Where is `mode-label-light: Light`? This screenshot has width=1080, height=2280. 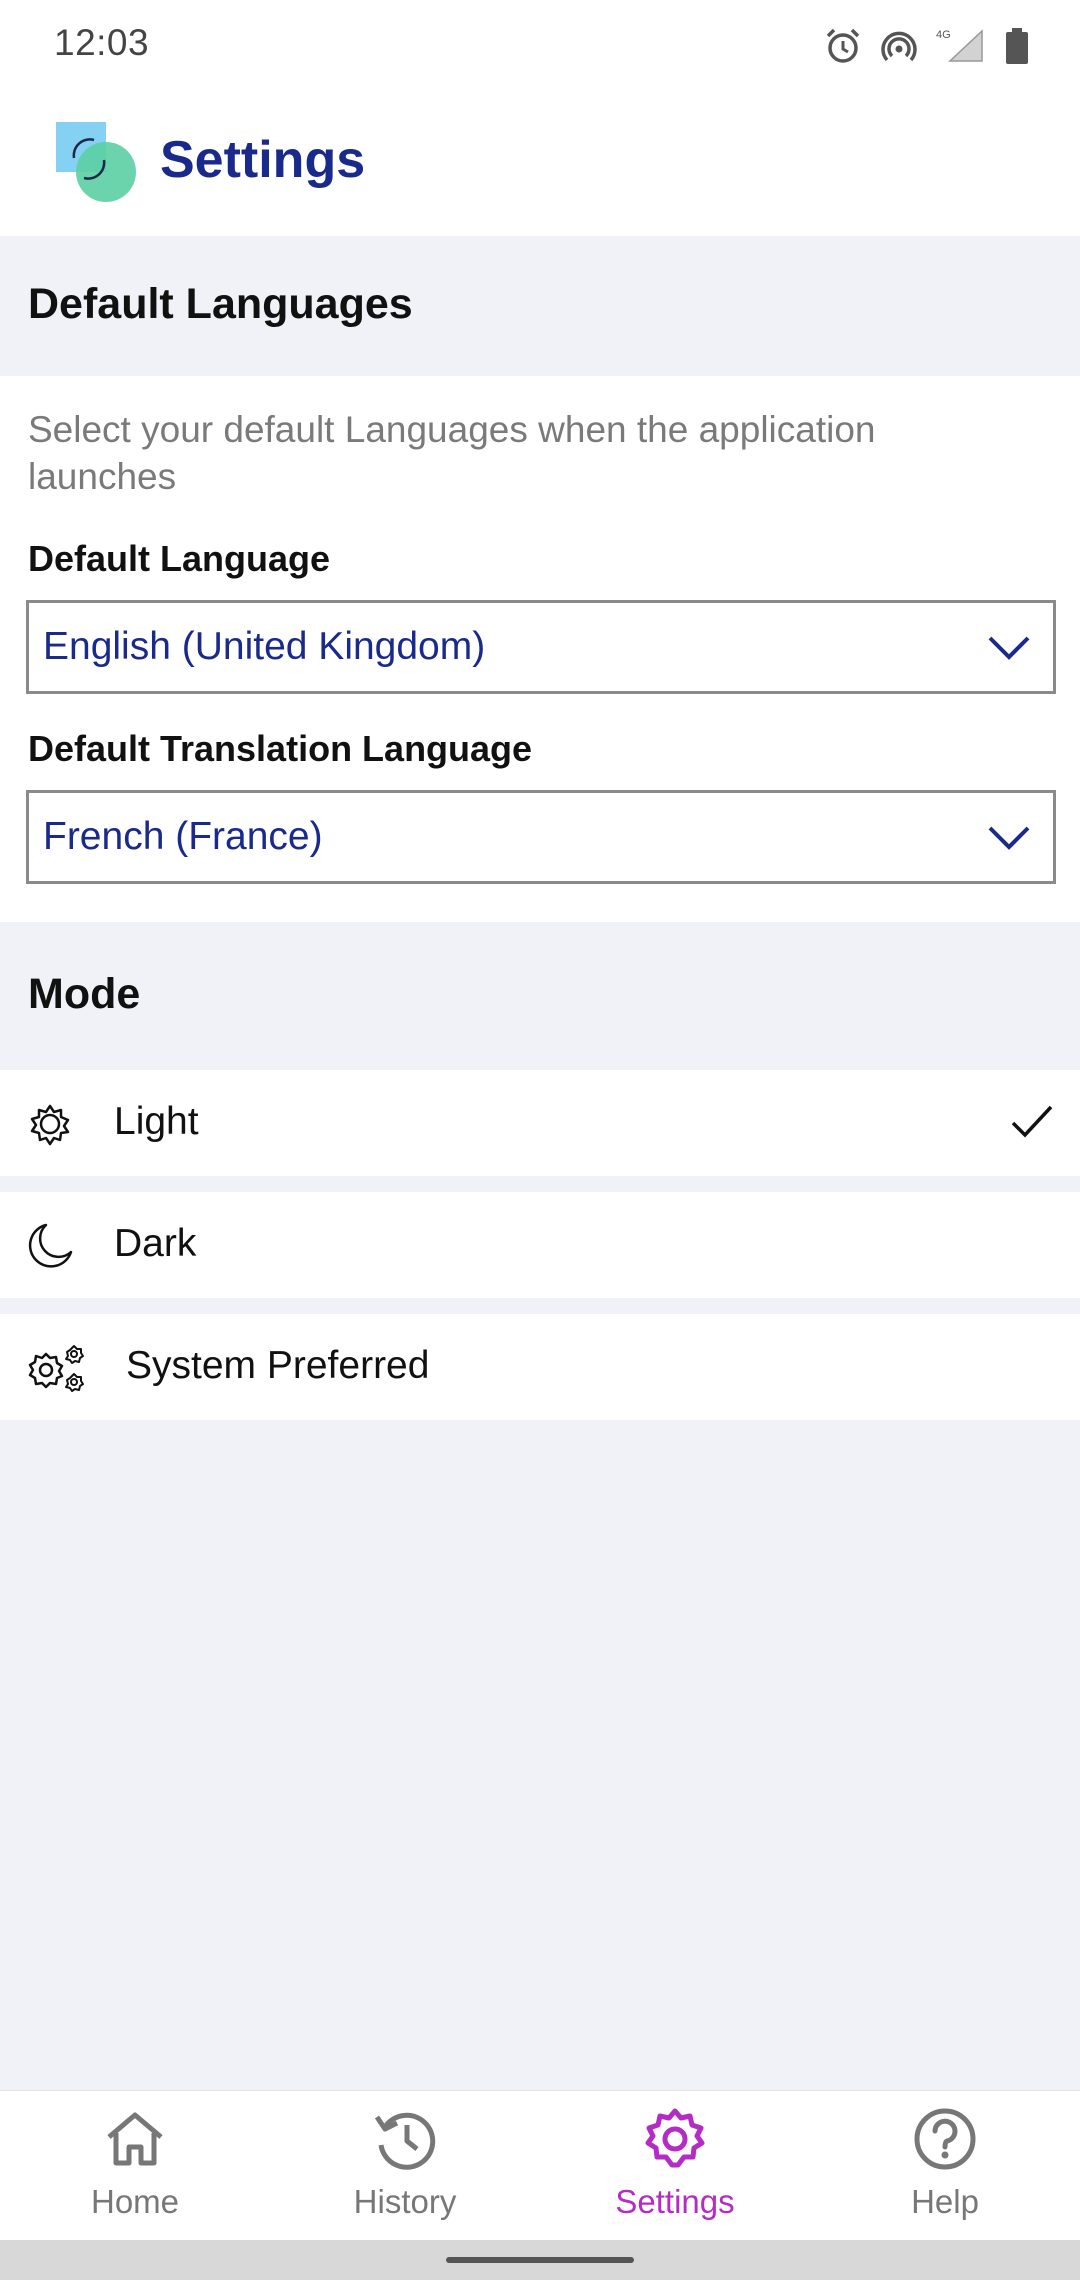
mode-label-light: Light is located at coordinates (156, 1121).